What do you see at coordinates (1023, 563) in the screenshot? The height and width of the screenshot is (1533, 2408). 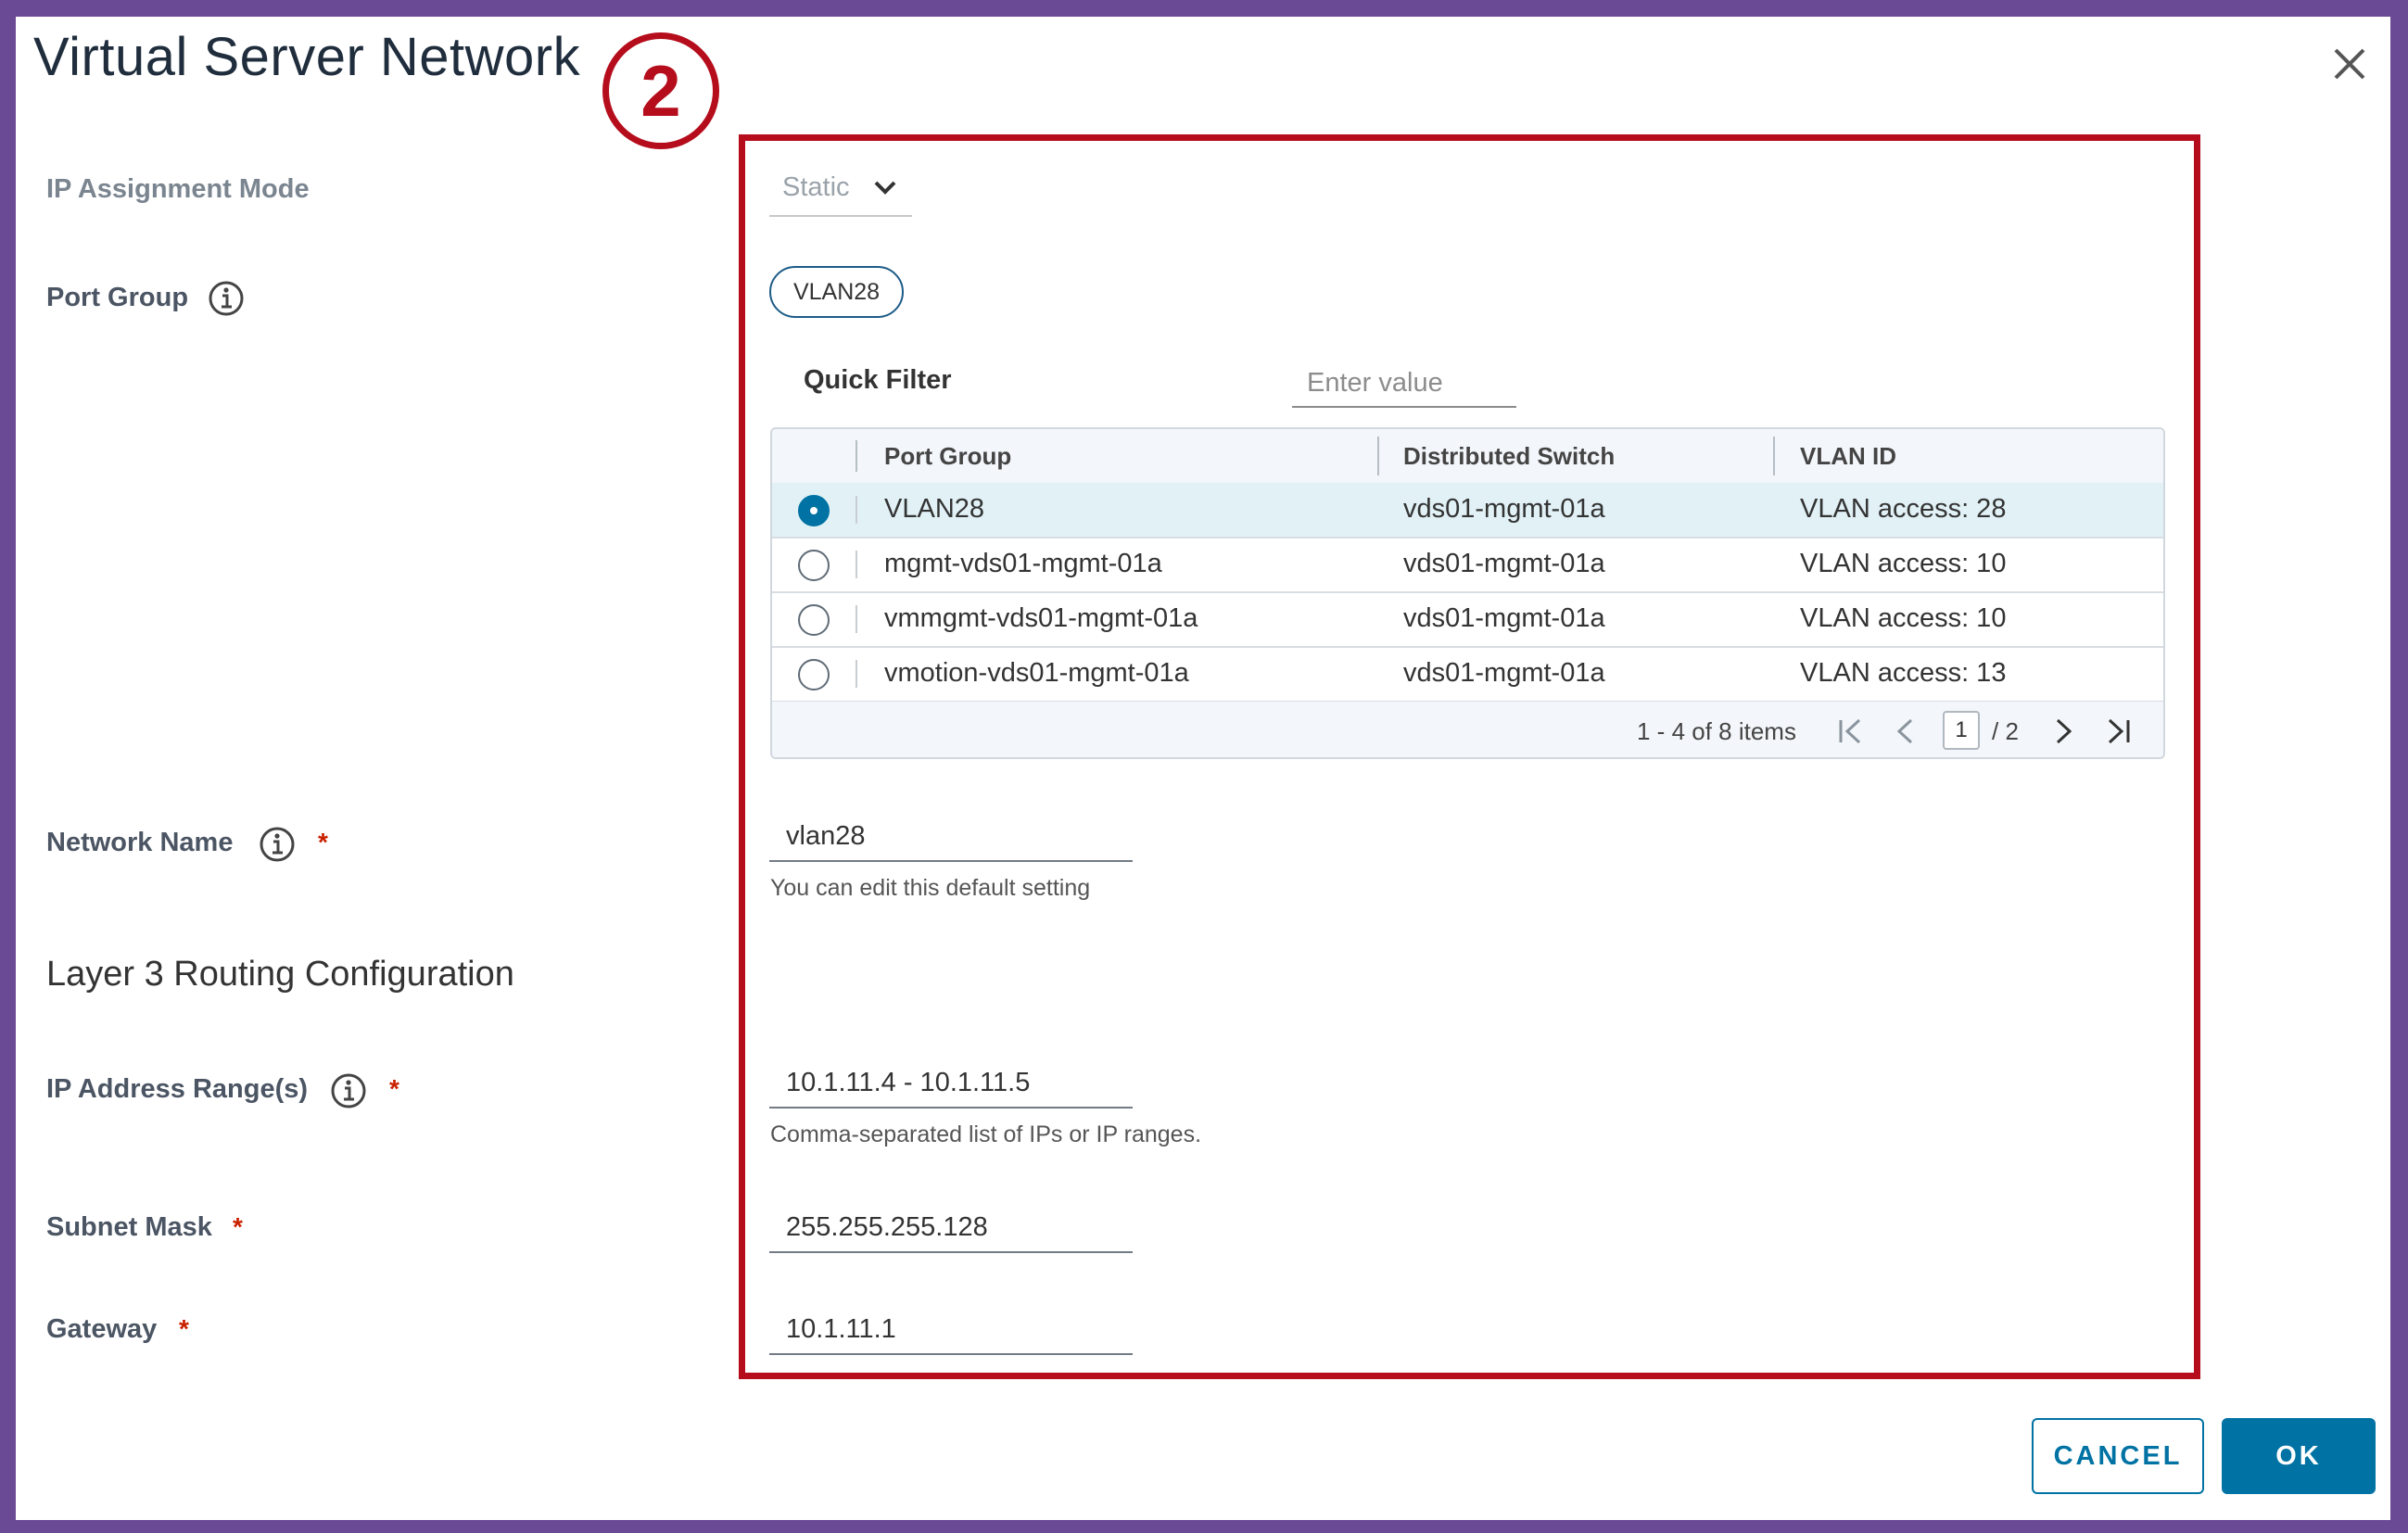 I see `port-group-cell: mgmt-vds01-mgmt-01a` at bounding box center [1023, 563].